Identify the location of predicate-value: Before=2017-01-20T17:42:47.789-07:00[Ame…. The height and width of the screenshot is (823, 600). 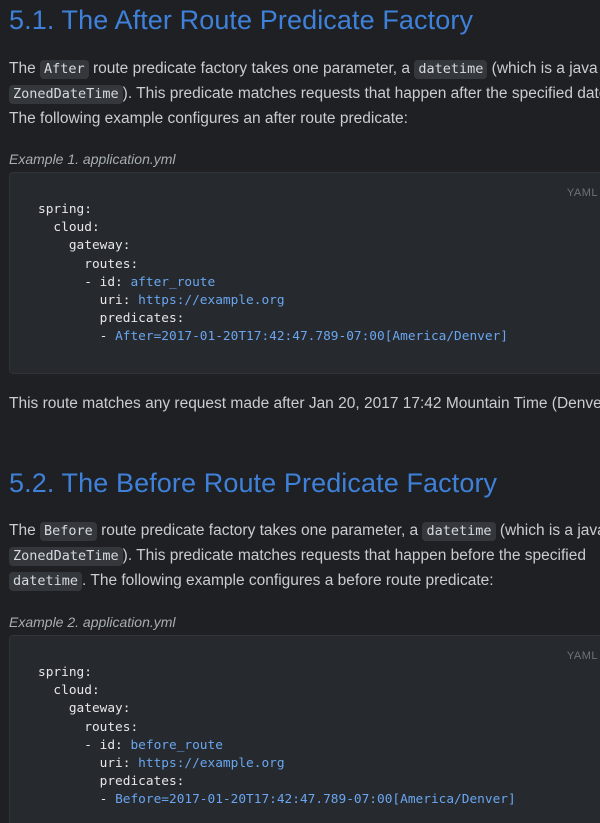
(315, 800).